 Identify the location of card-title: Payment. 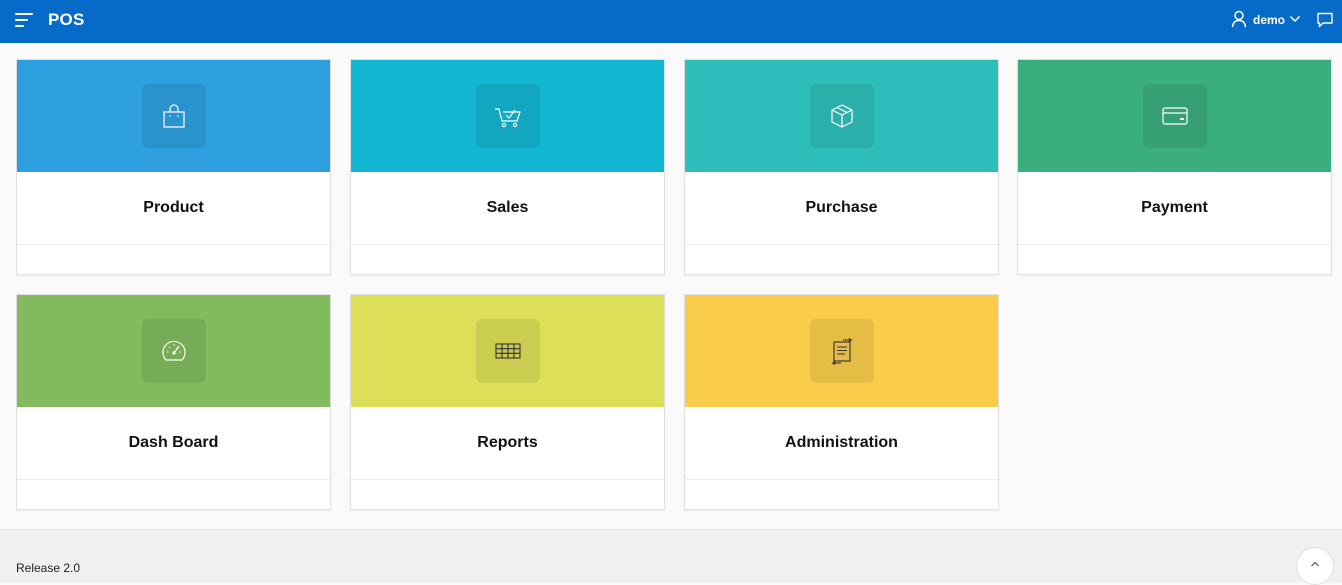
(1174, 207).